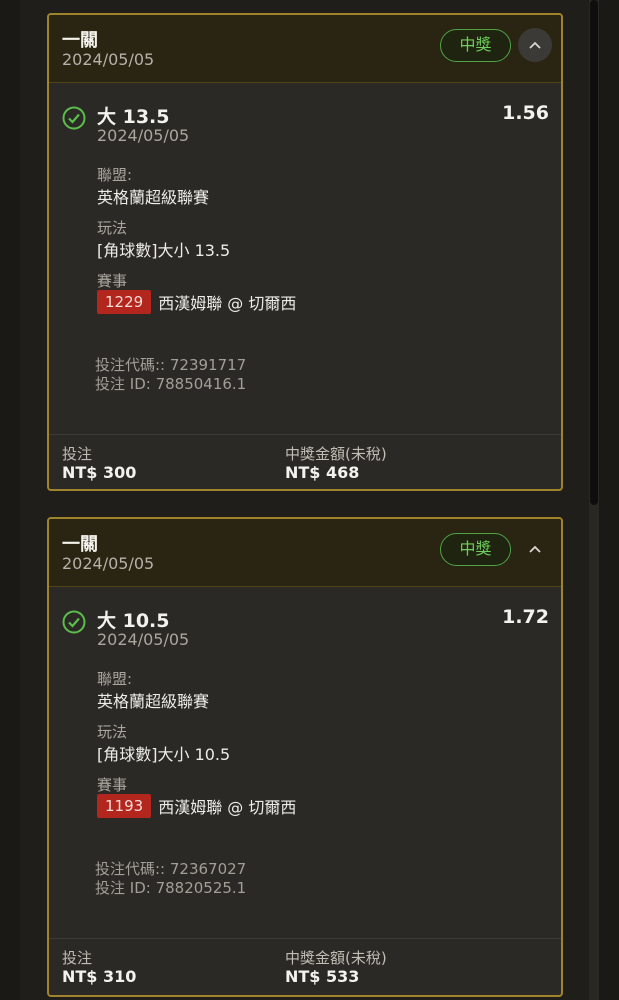  Describe the element at coordinates (133, 117) in the screenshot. I see `selection-title: 大 13.5` at that location.